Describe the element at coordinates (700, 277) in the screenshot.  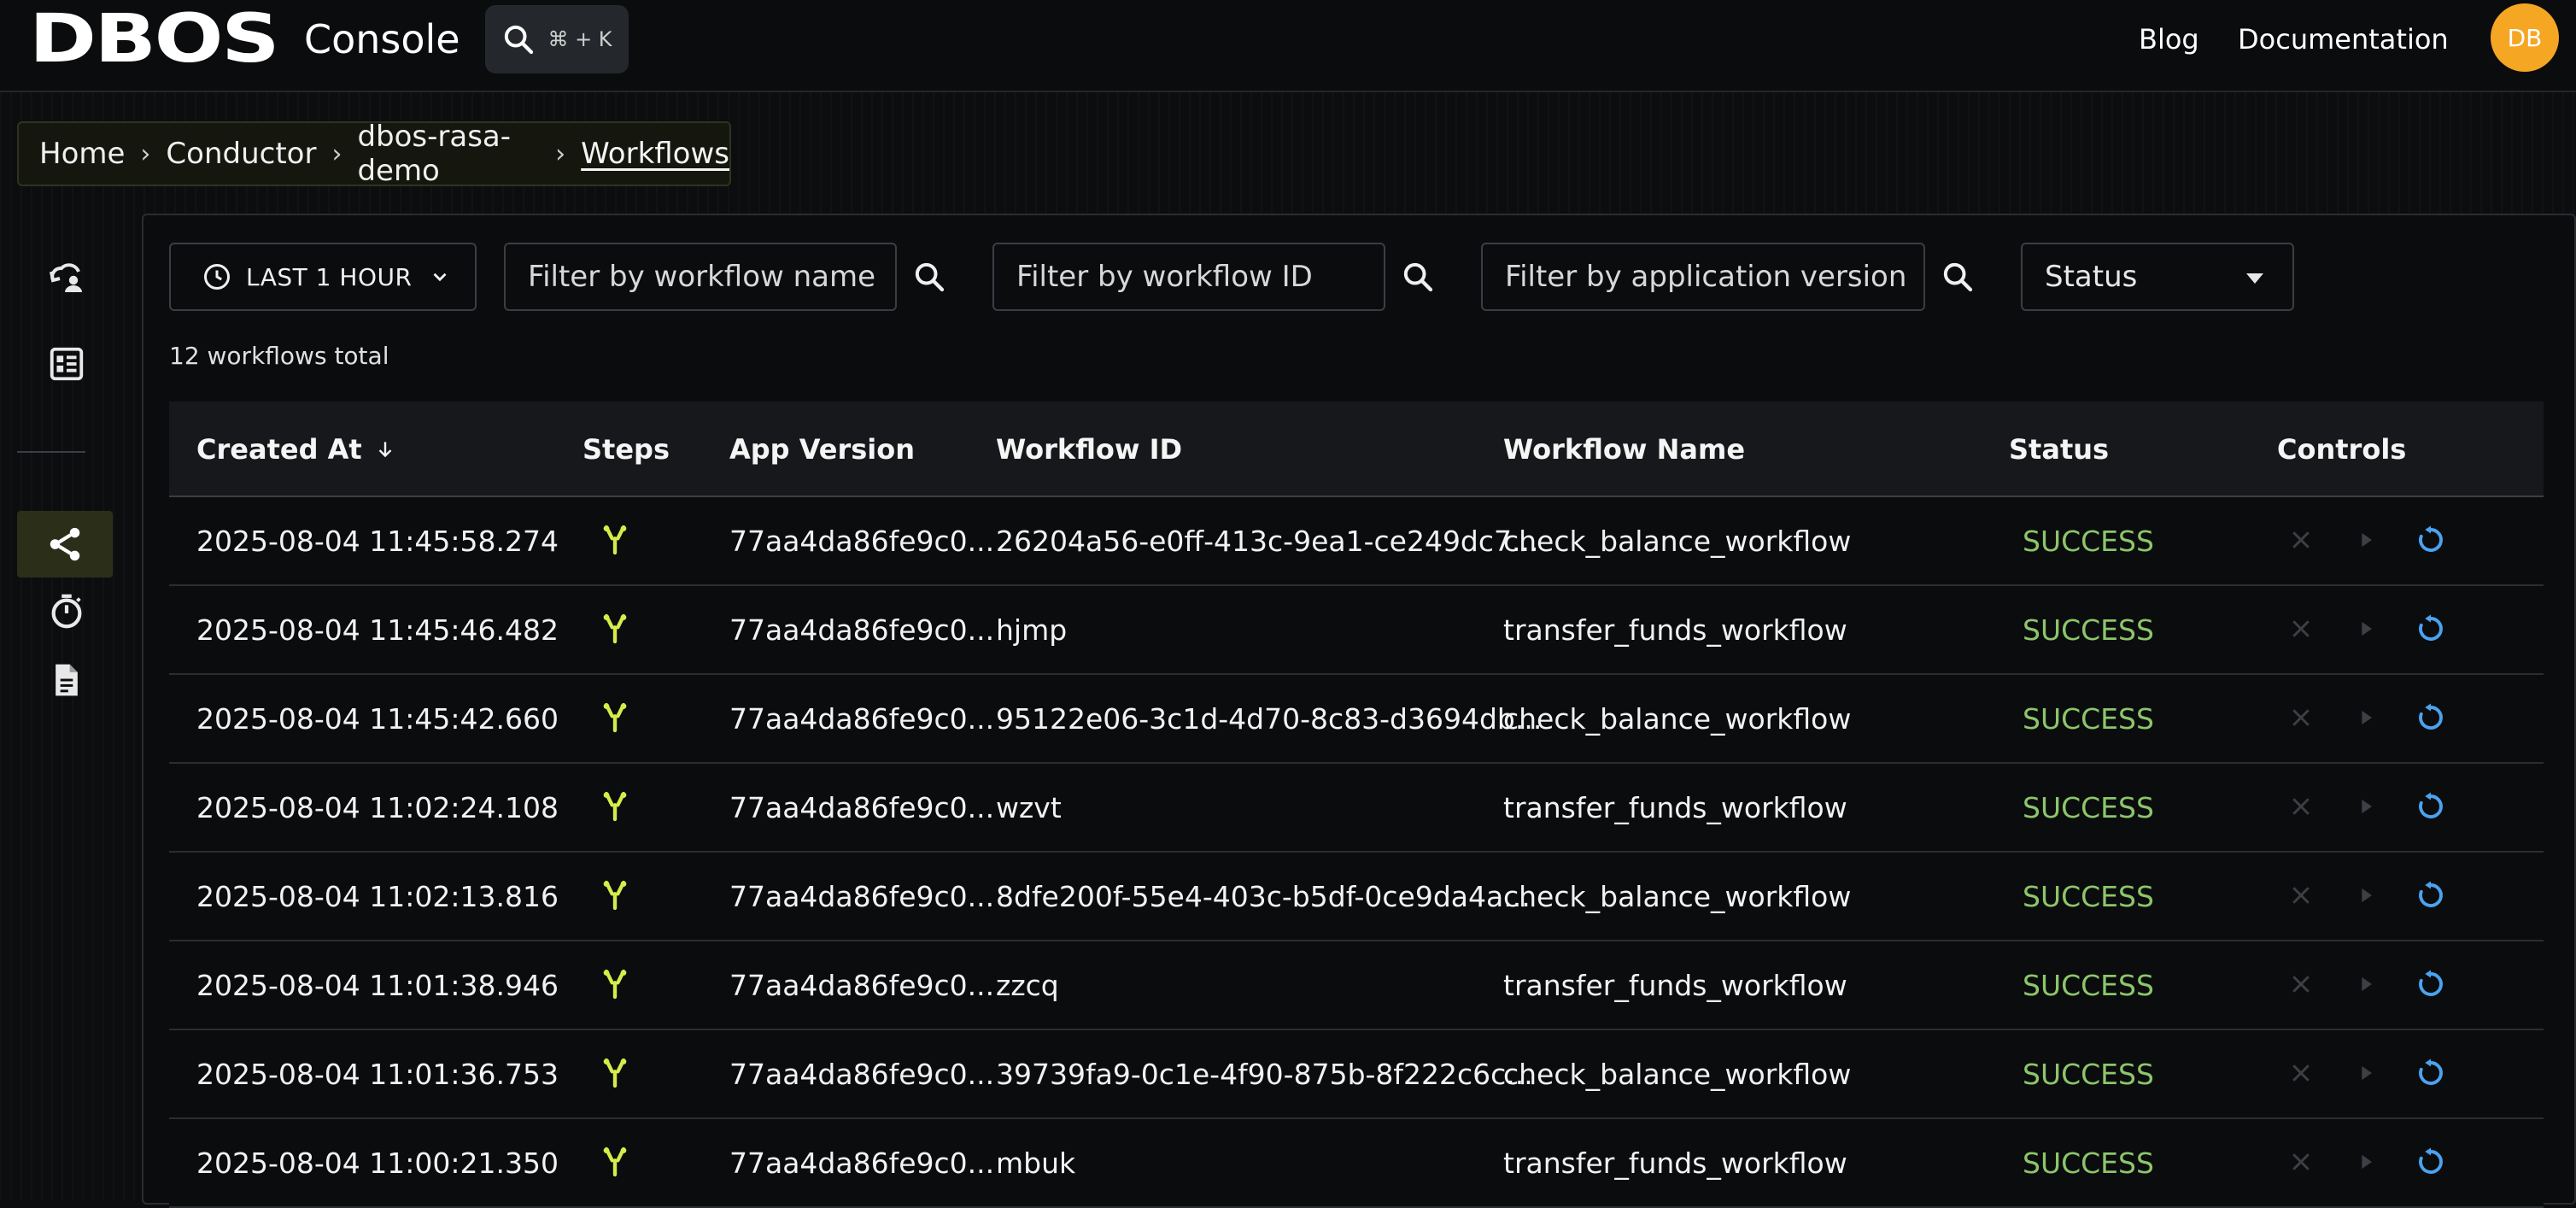
I see `workflow-name-filter-input` at that location.